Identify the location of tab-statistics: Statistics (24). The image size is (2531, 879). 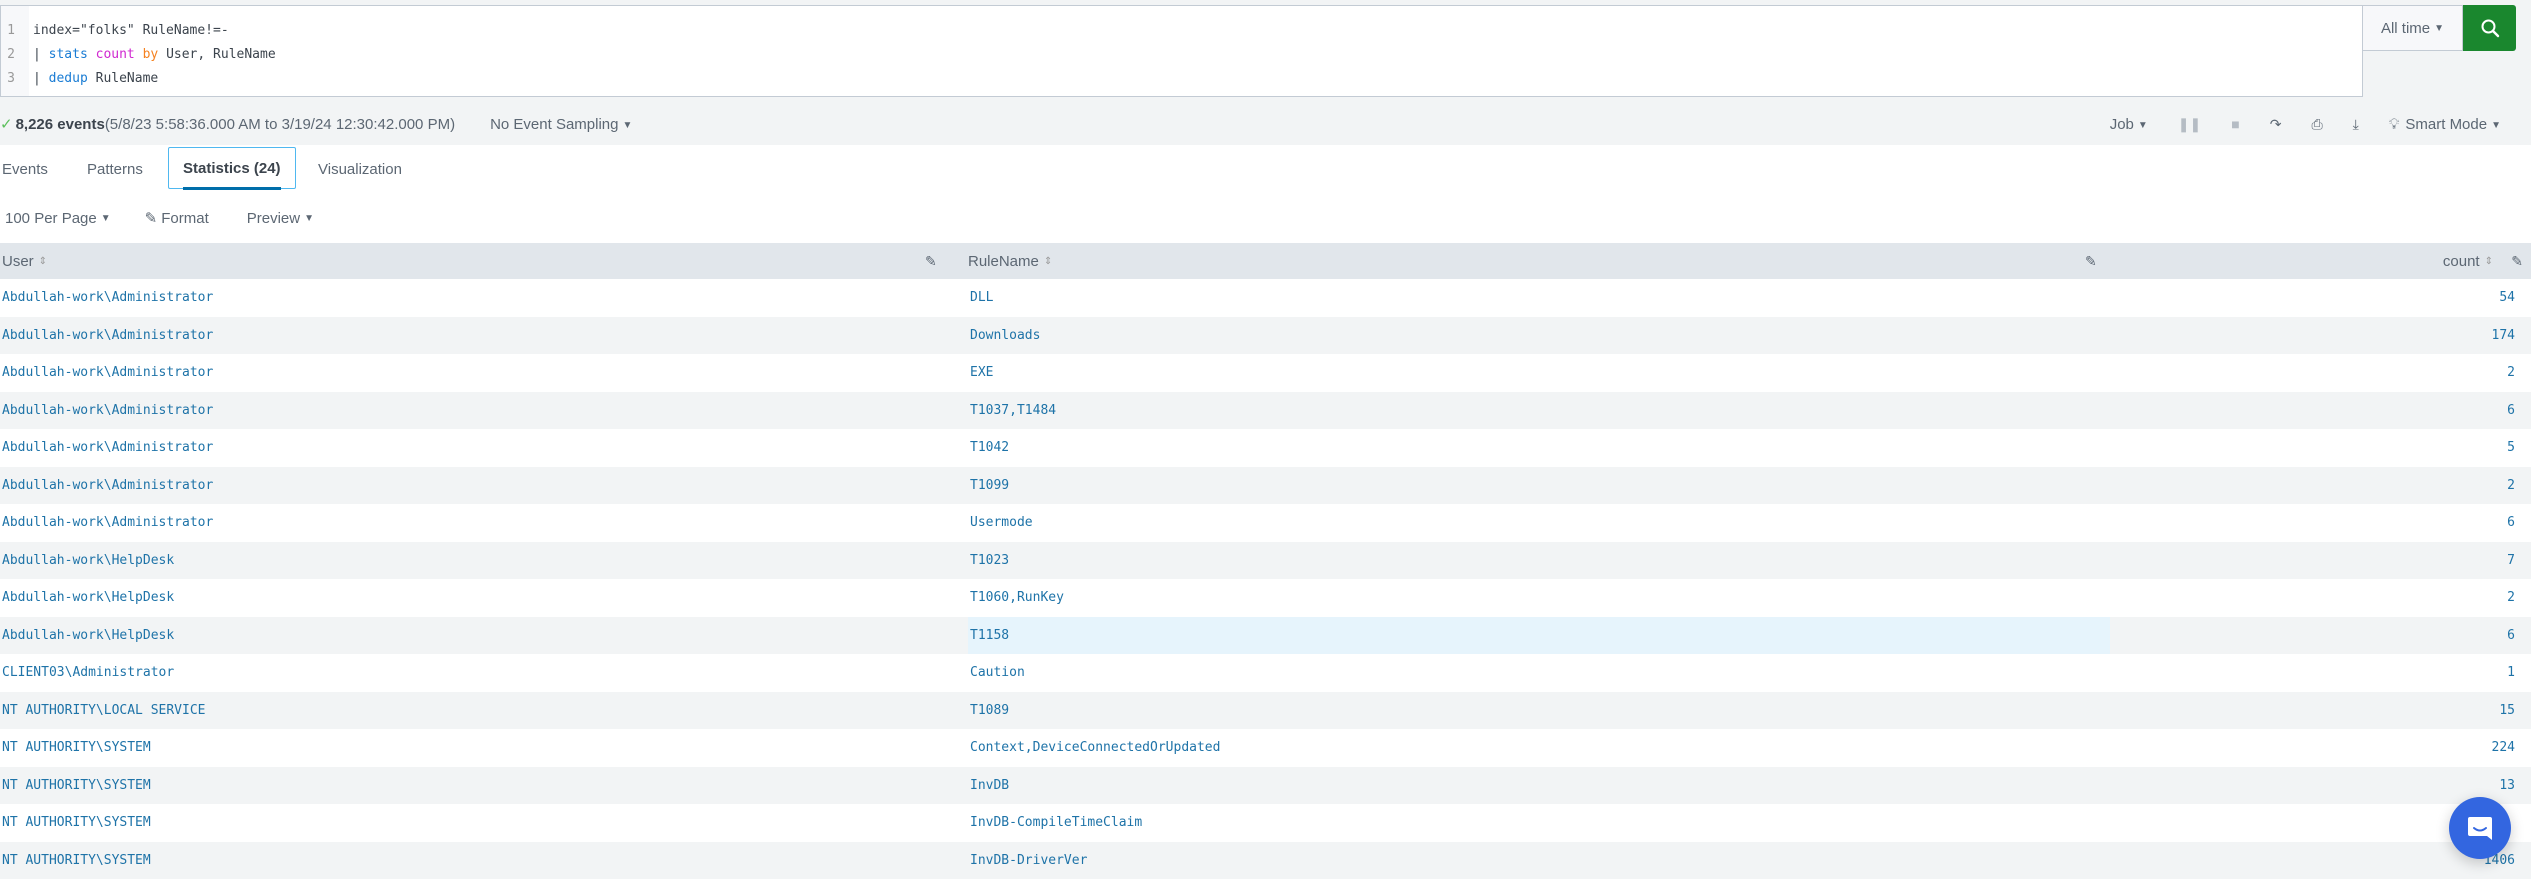
(232, 168).